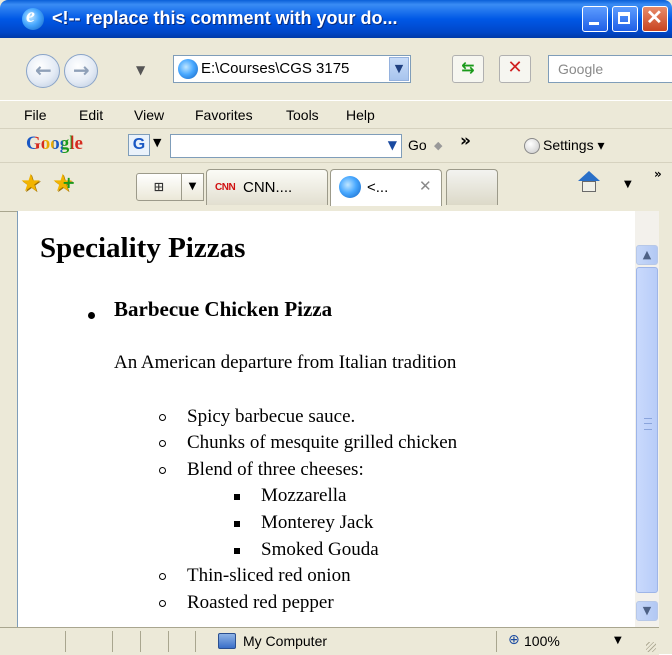 The height and width of the screenshot is (655, 672). What do you see at coordinates (568, 145) in the screenshot?
I see `settings-label: Settings` at bounding box center [568, 145].